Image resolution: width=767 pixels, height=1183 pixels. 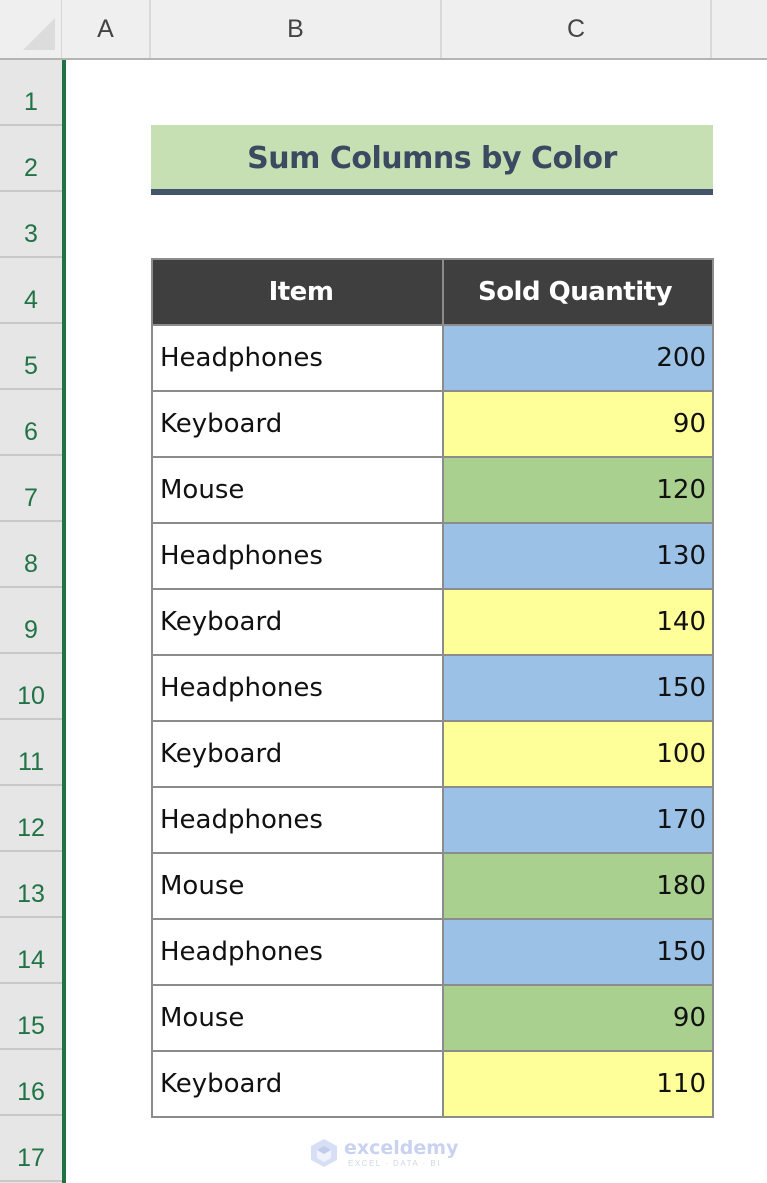 What do you see at coordinates (31, 93) in the screenshot?
I see `row-header-1: 1` at bounding box center [31, 93].